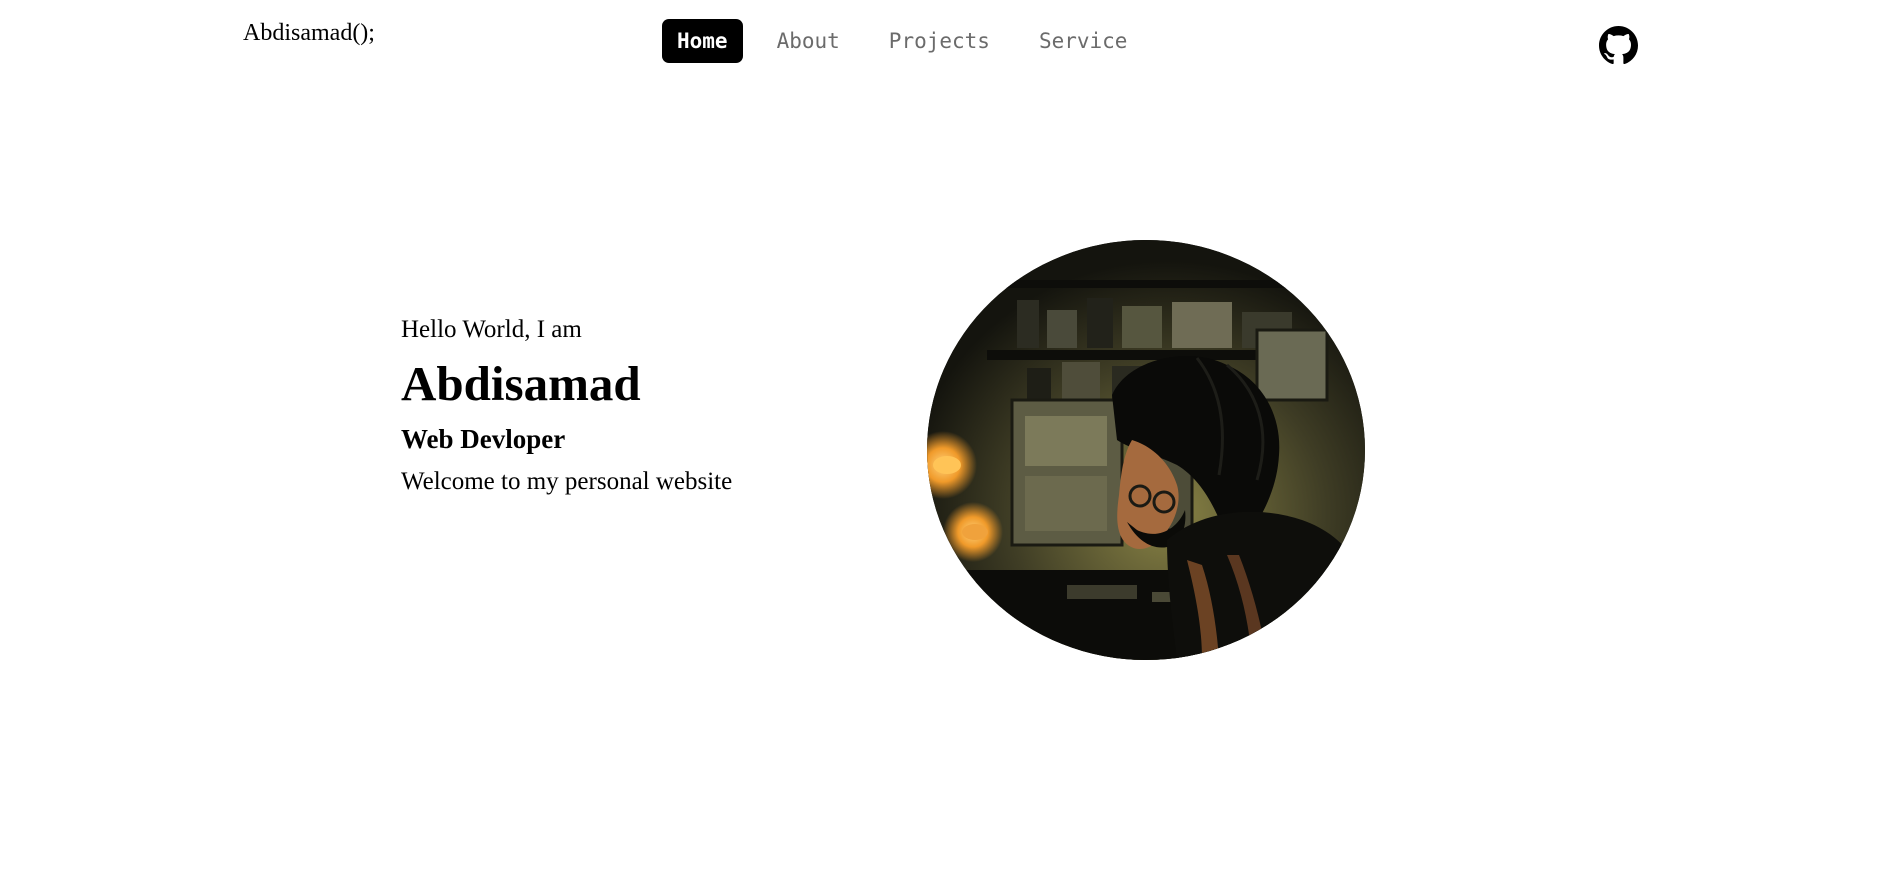 The image size is (1896, 887). Describe the element at coordinates (309, 33) in the screenshot. I see `site-brand: Abdisamad();` at that location.